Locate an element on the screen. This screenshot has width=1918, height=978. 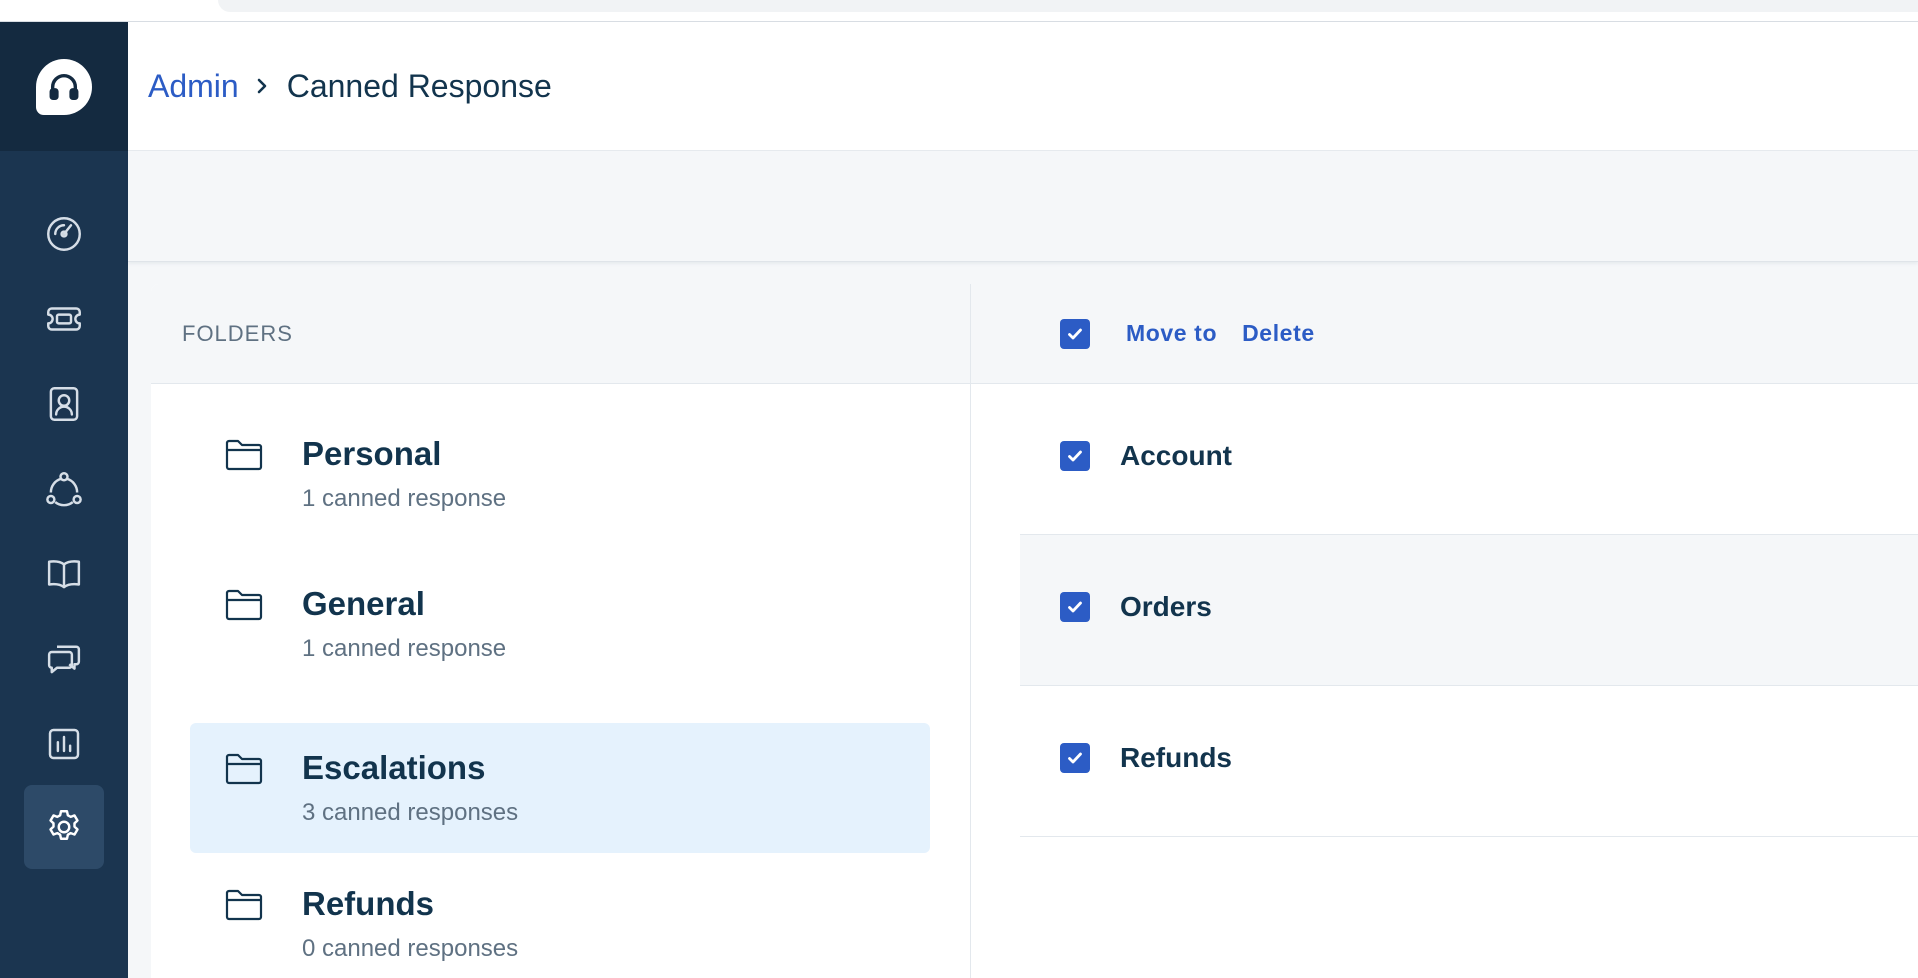
folder-name: Escalations is located at coordinates (394, 767).